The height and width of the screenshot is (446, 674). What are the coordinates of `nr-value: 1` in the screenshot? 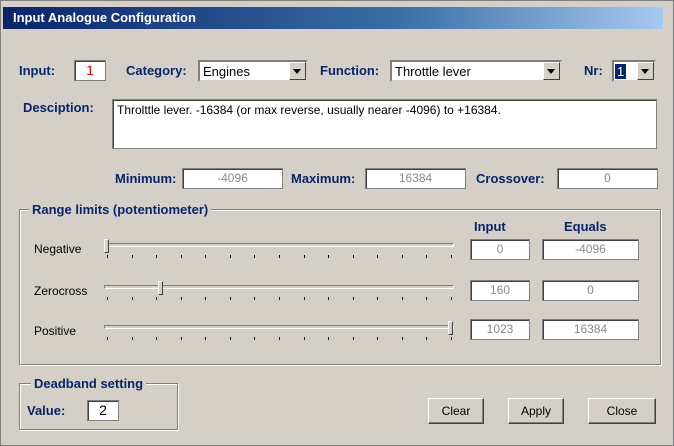 It's located at (621, 71).